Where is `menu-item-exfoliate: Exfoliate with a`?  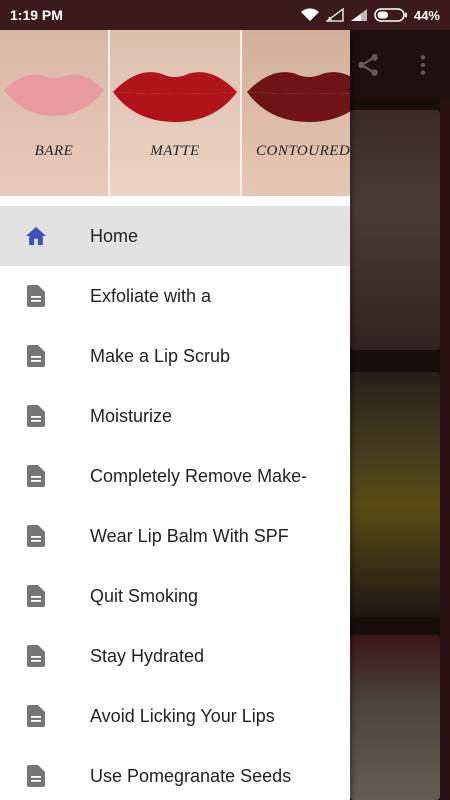 menu-item-exfoliate: Exfoliate with a is located at coordinates (175, 296).